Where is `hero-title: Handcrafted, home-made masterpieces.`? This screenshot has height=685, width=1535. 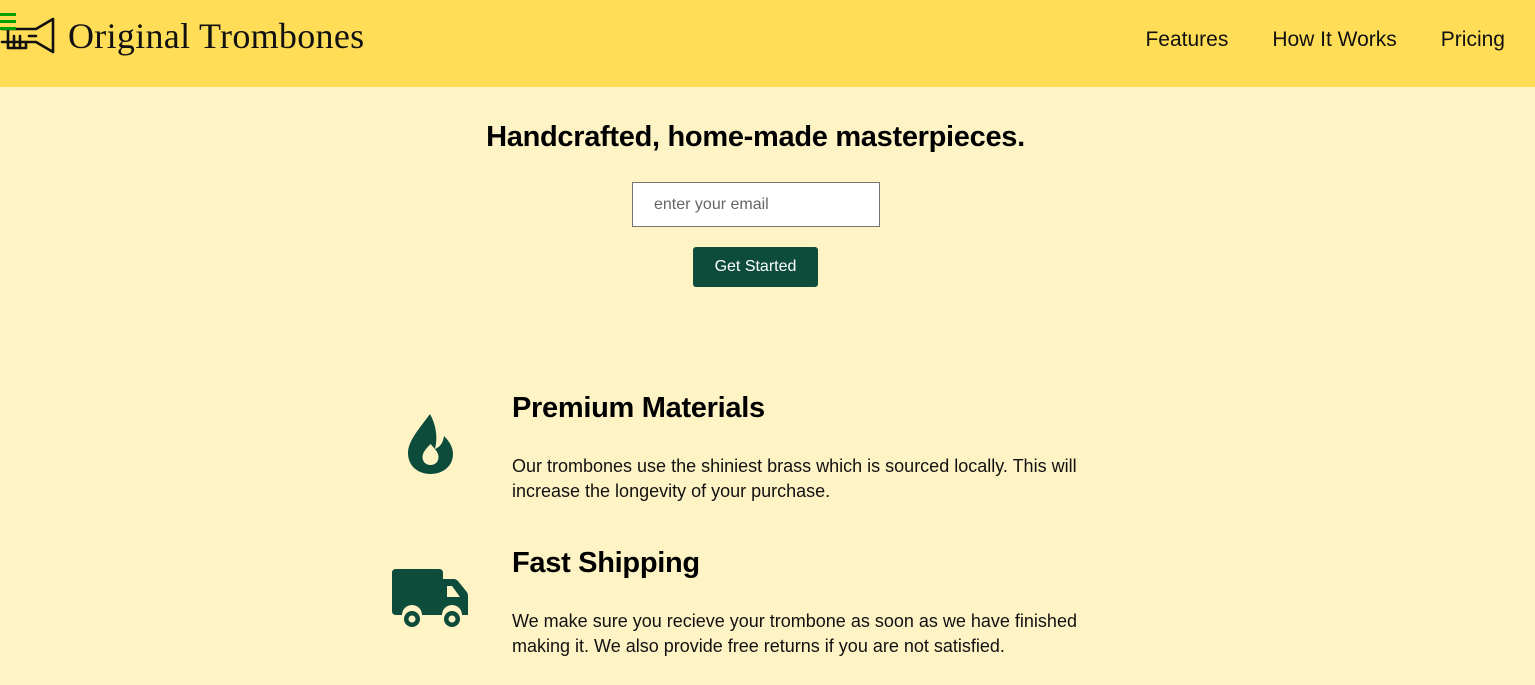
hero-title: Handcrafted, home-made masterpieces. is located at coordinates (755, 137).